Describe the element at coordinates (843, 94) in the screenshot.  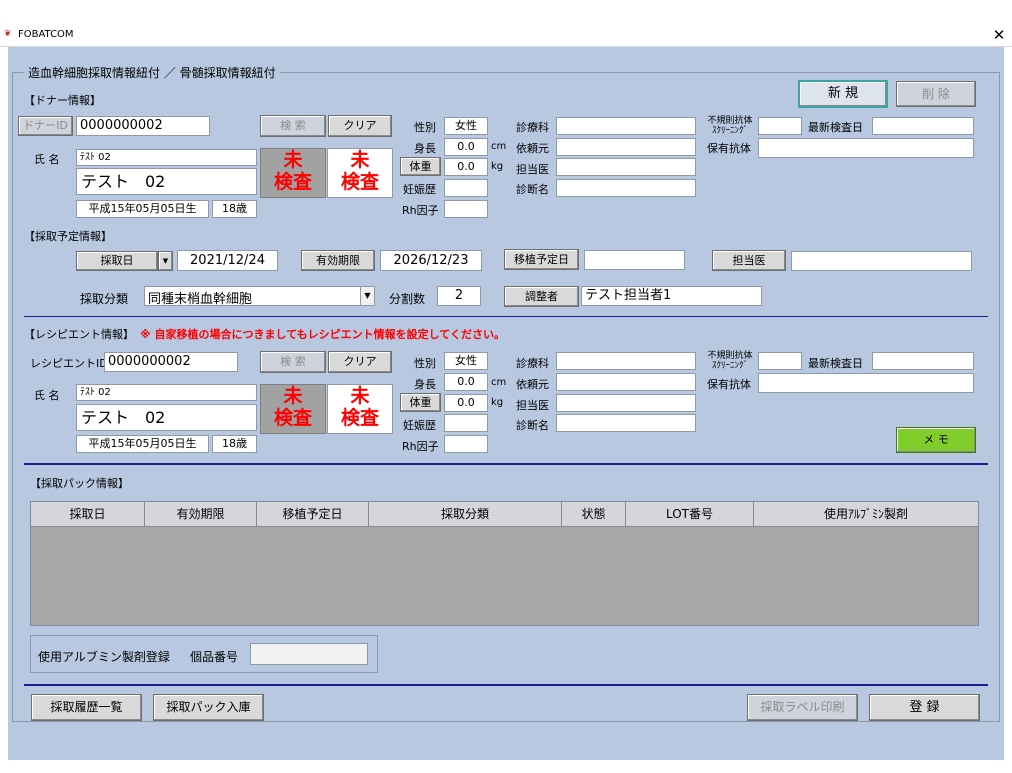
I see `new-button: 新 規` at that location.